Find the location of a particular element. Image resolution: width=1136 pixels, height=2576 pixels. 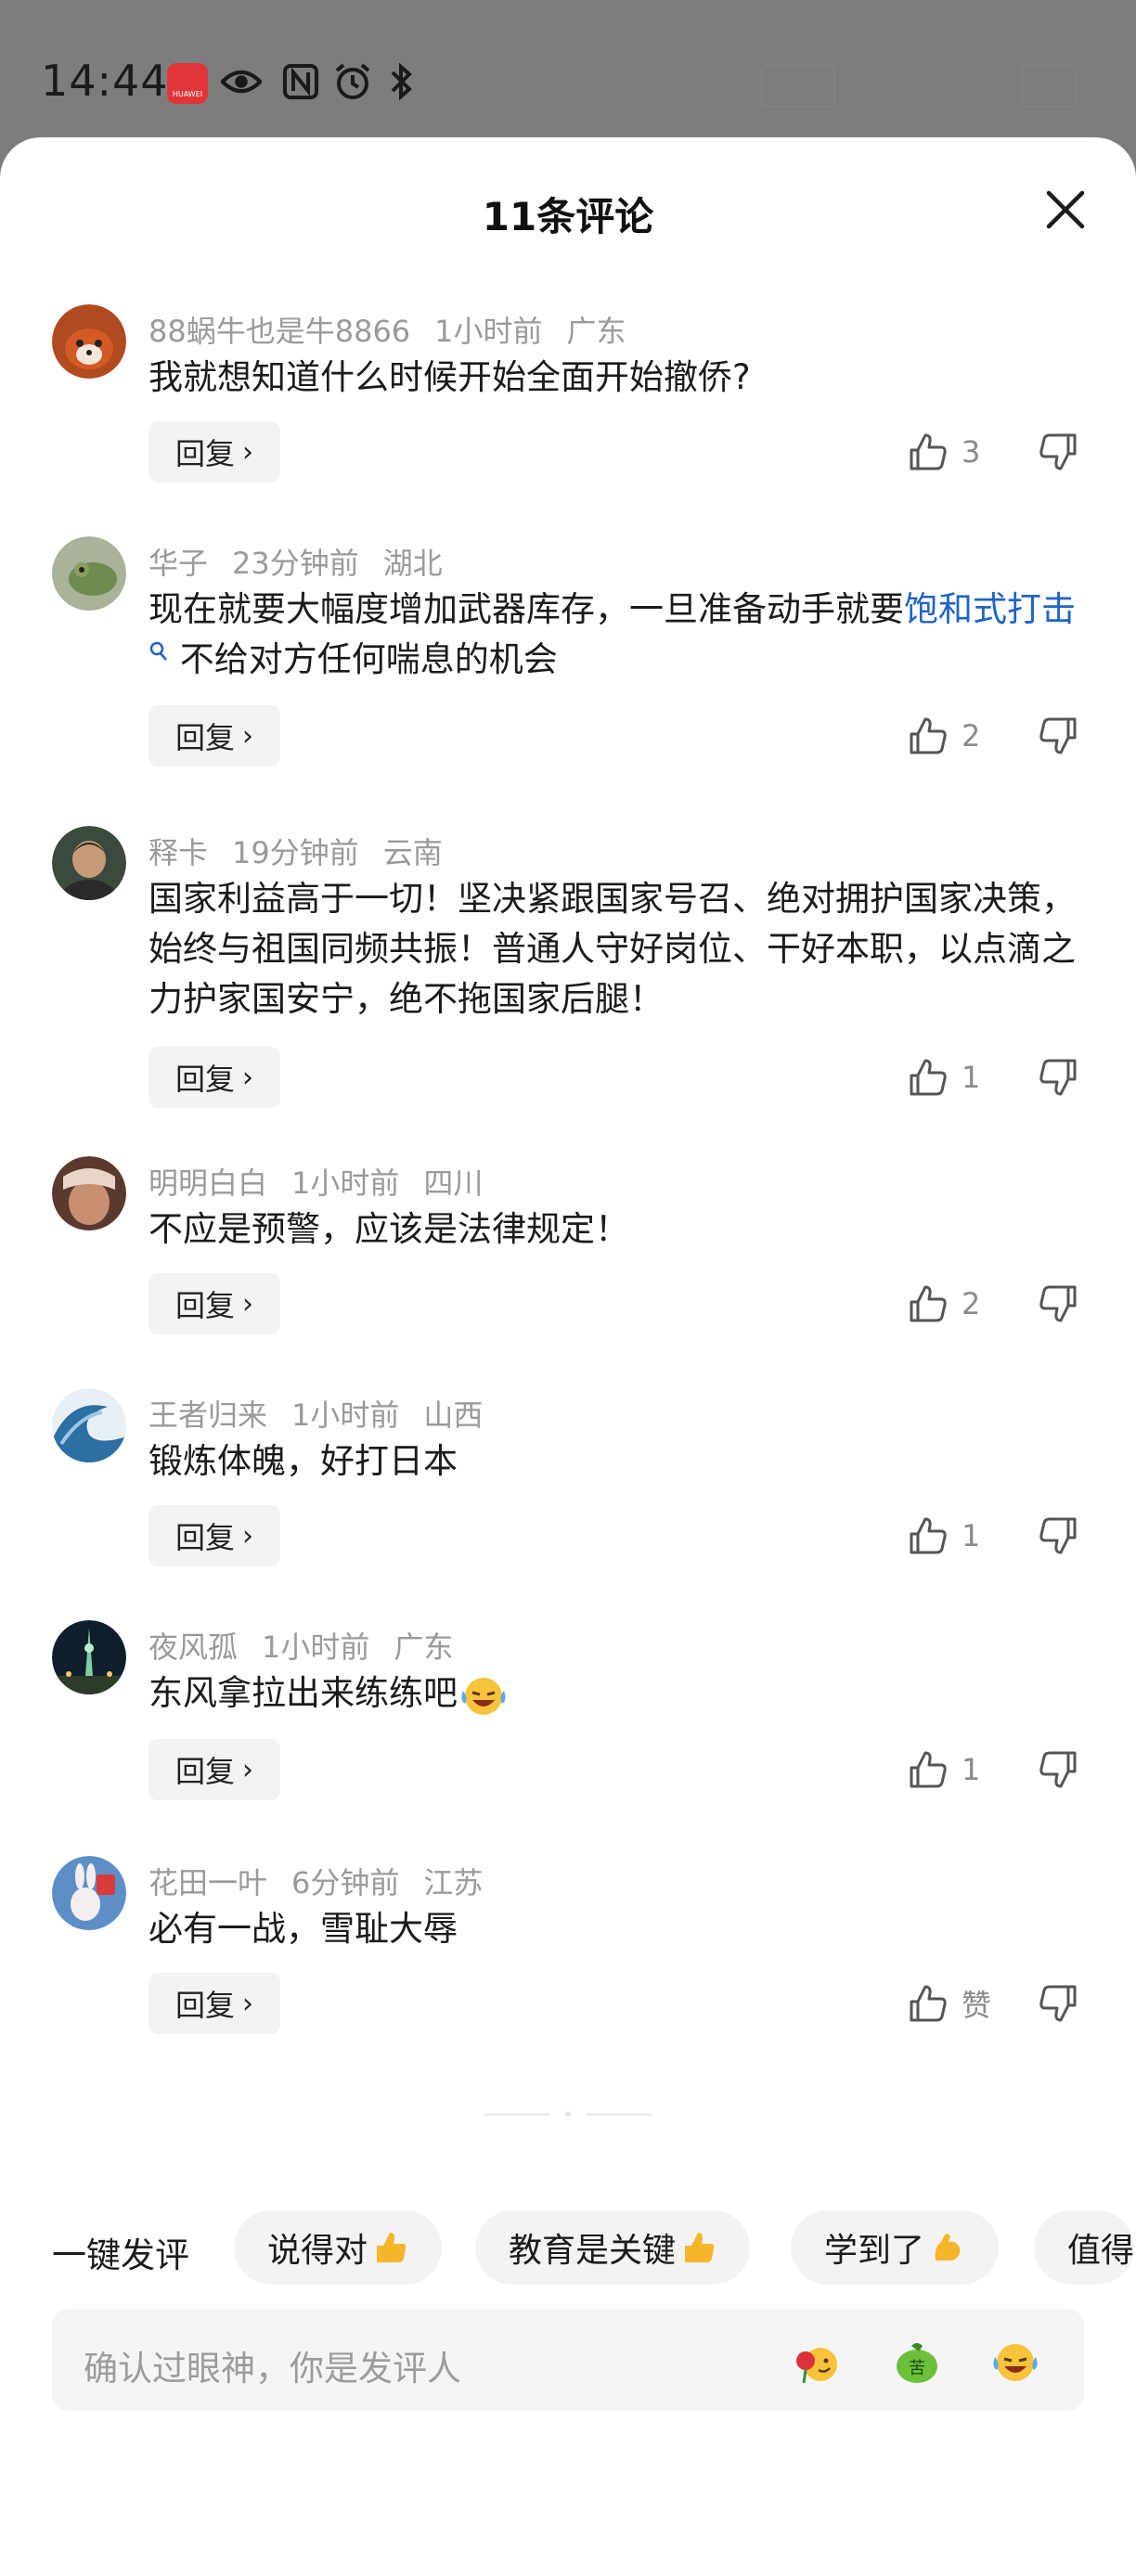

comment-location: 山西 is located at coordinates (453, 1415).